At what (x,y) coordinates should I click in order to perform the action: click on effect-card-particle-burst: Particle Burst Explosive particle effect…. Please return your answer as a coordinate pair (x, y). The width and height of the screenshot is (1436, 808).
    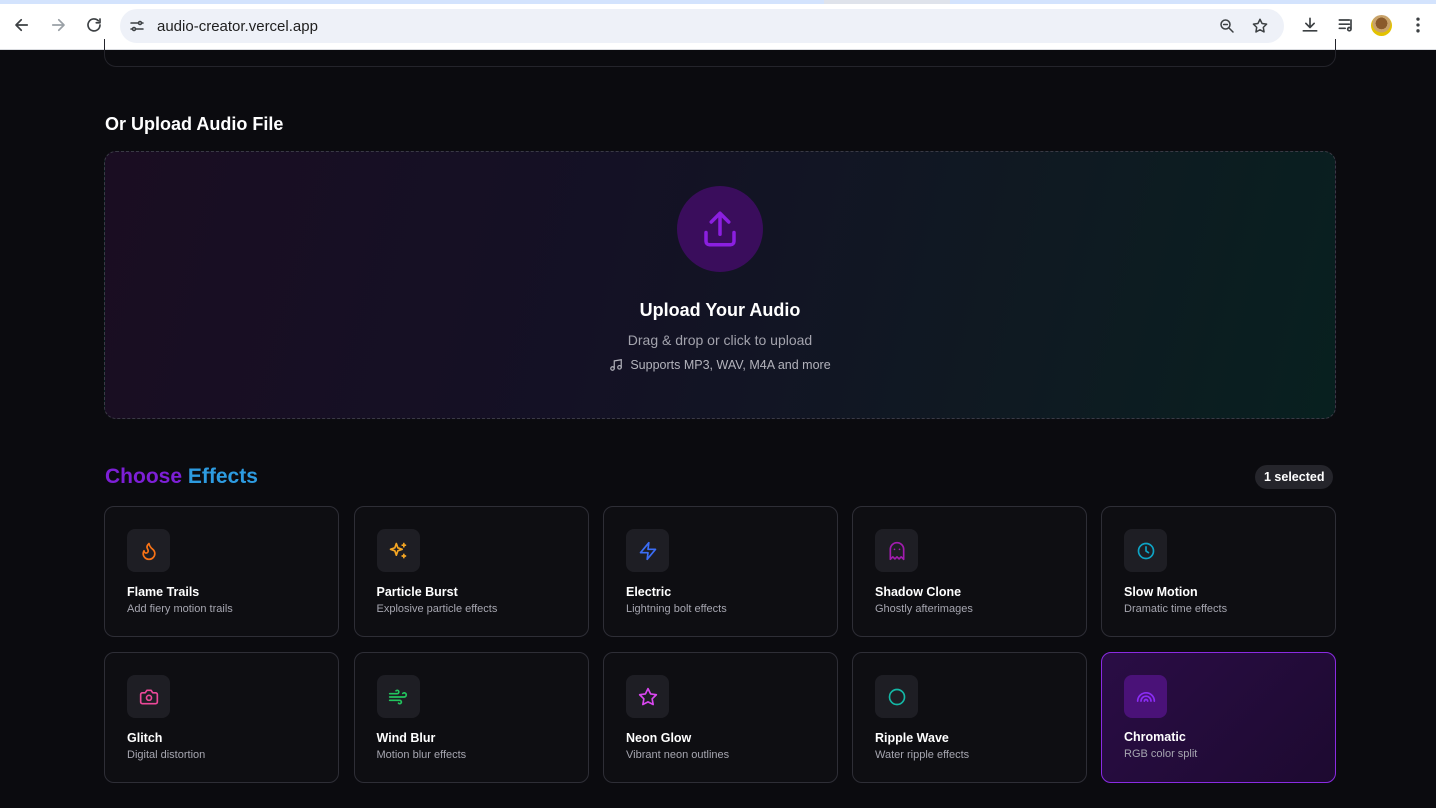
    Looking at the image, I should click on (471, 571).